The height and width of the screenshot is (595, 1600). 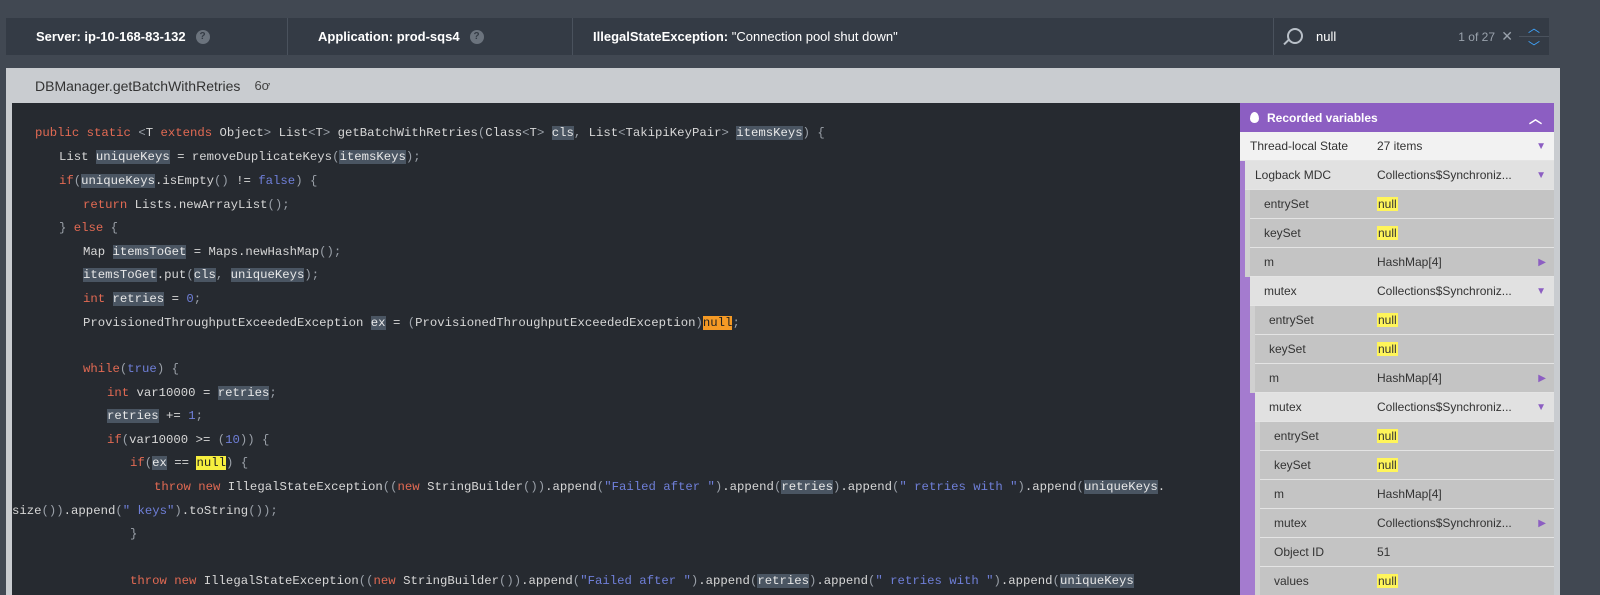 I want to click on variable-row: values null, so click(x=1407, y=581).